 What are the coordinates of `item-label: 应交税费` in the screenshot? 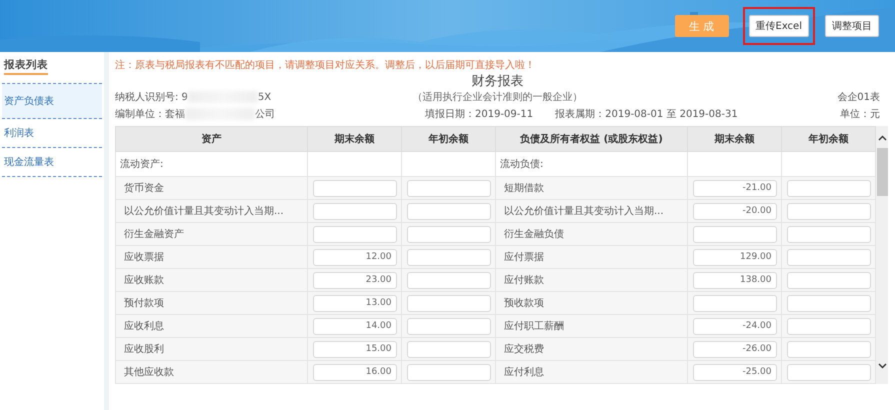 It's located at (592, 349).